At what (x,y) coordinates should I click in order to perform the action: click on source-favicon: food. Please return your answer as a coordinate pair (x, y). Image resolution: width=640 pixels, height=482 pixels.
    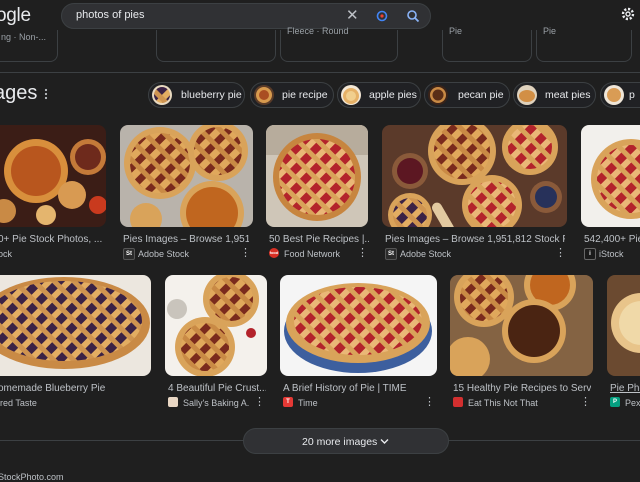
    Looking at the image, I should click on (274, 253).